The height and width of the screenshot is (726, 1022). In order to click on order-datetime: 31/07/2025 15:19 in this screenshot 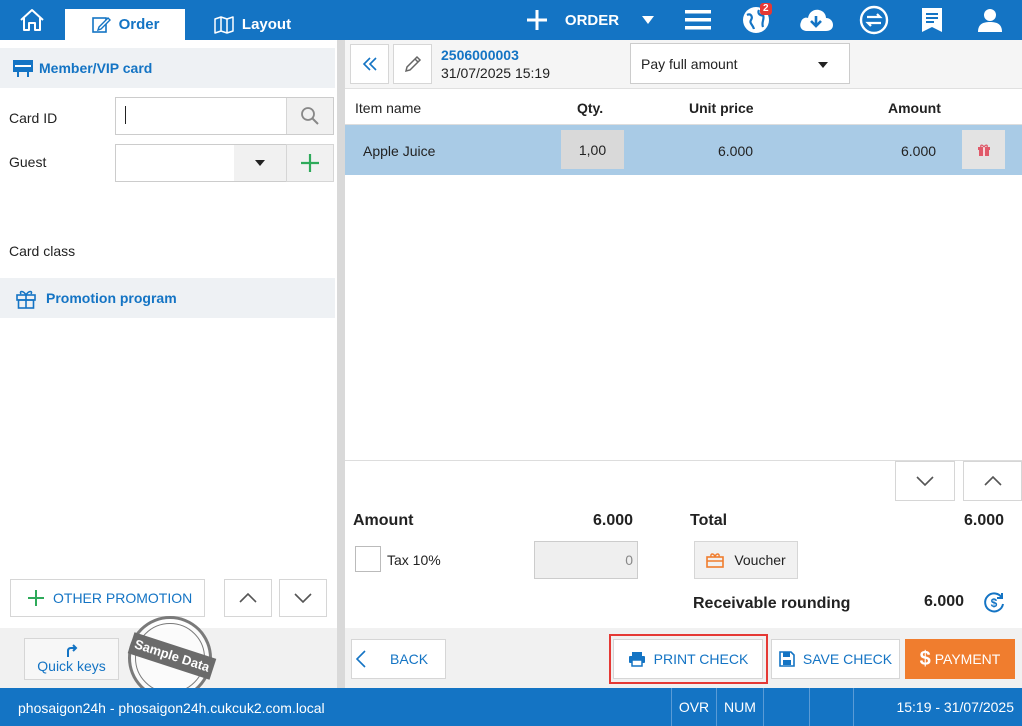, I will do `click(495, 73)`.